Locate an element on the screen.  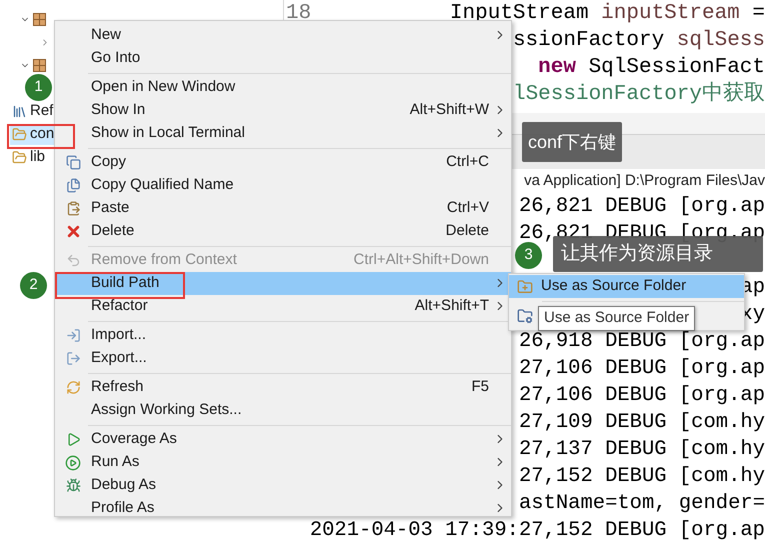
console-line: 27,109 DEBUG [com.hy is located at coordinates (641, 423).